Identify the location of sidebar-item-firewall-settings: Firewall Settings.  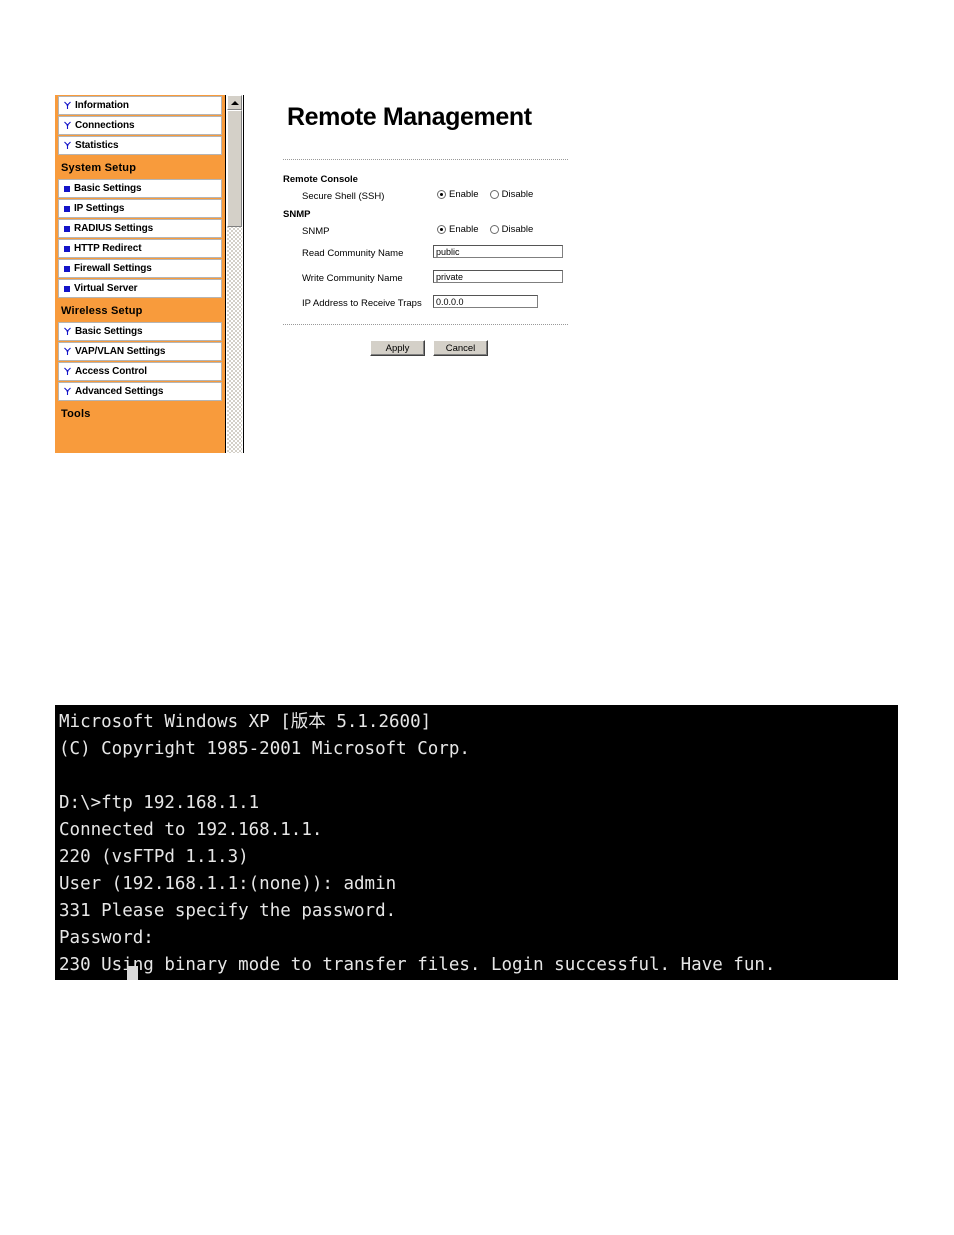
(140, 268).